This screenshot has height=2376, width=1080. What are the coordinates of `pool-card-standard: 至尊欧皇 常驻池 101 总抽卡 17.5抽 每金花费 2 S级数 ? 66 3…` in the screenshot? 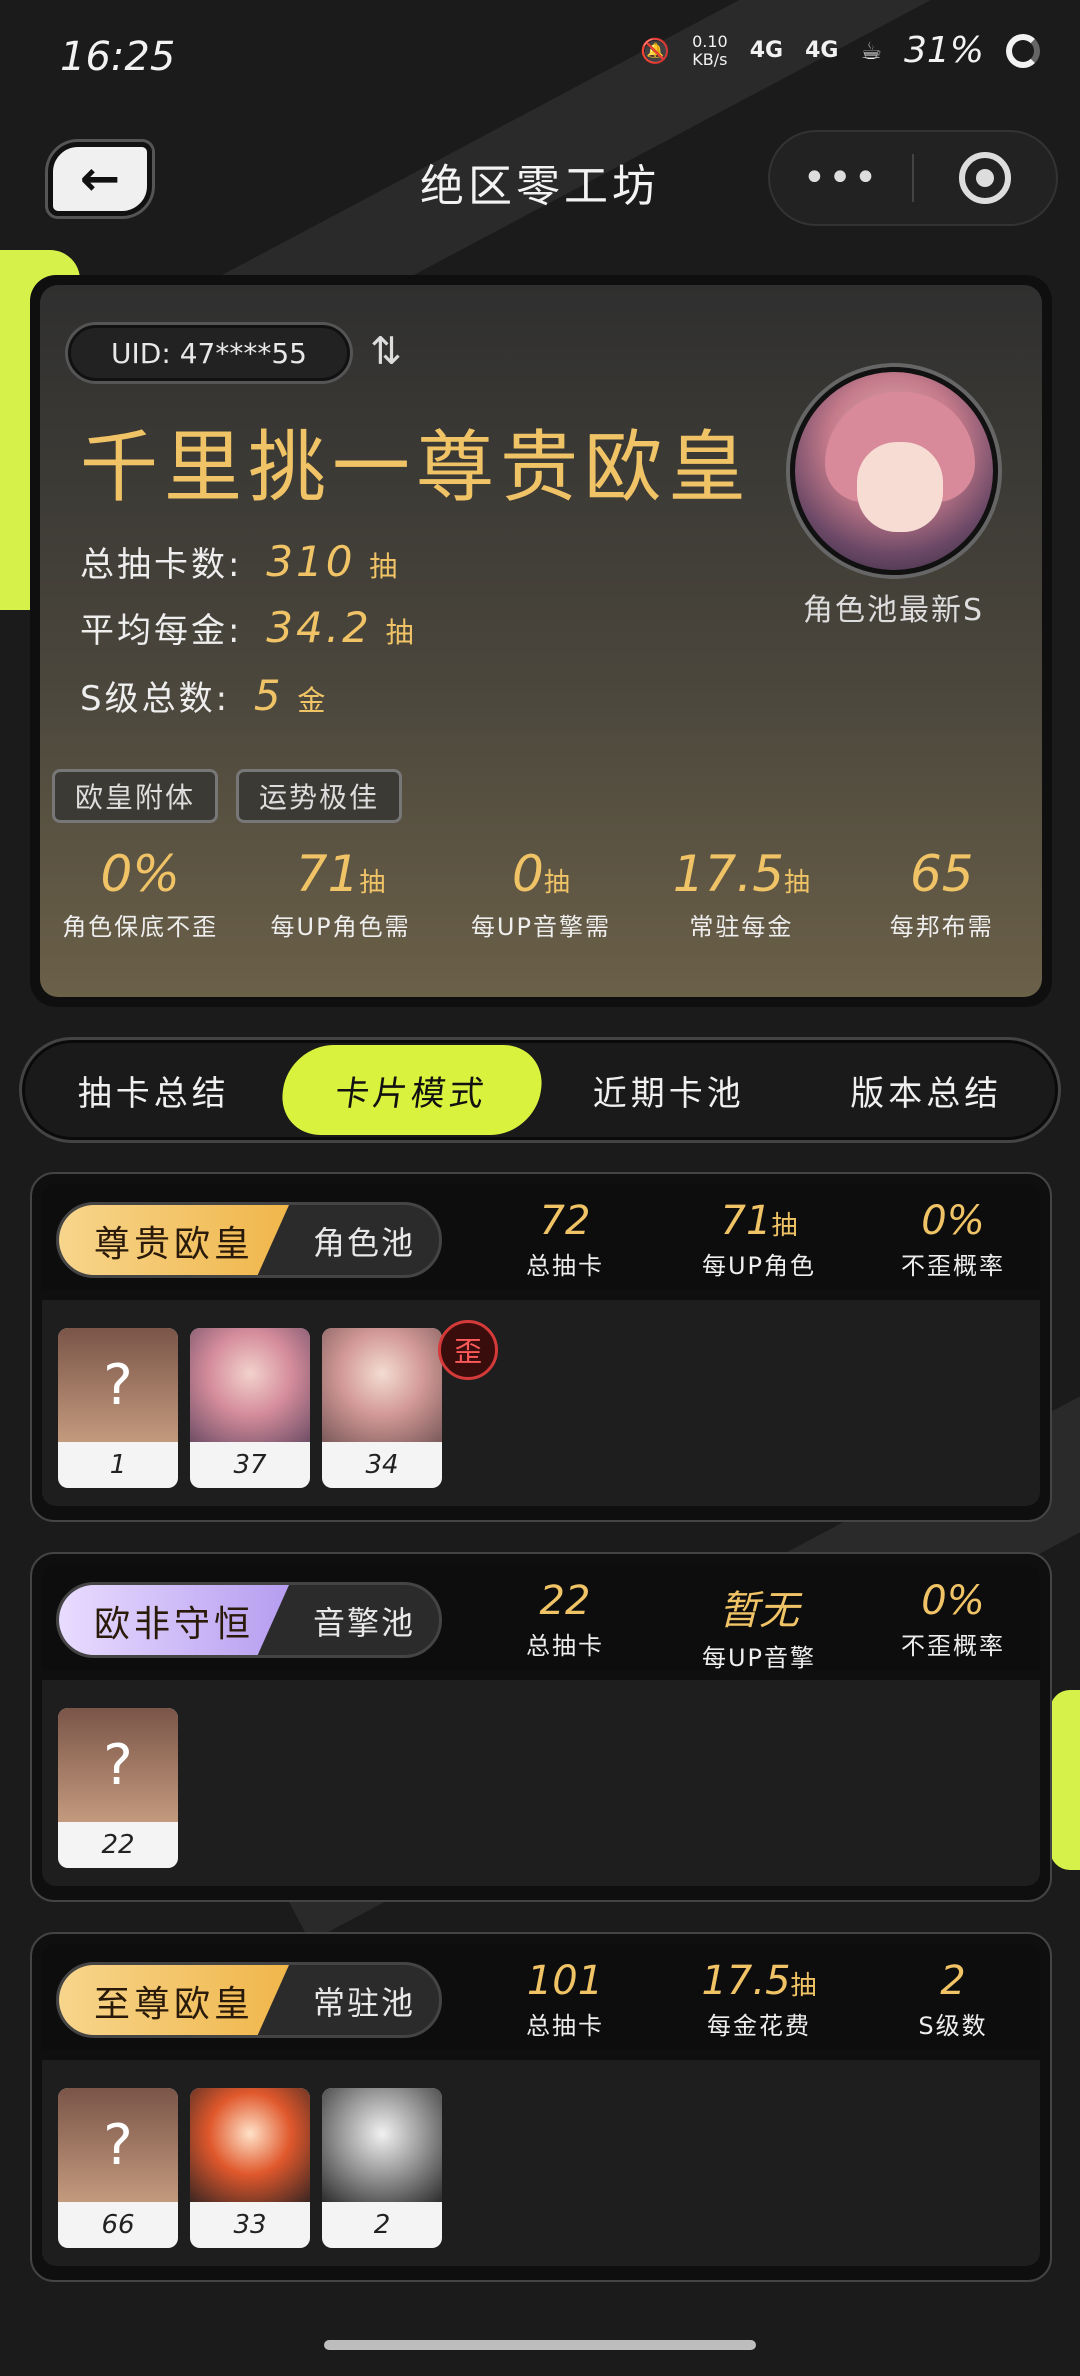 It's located at (541, 2107).